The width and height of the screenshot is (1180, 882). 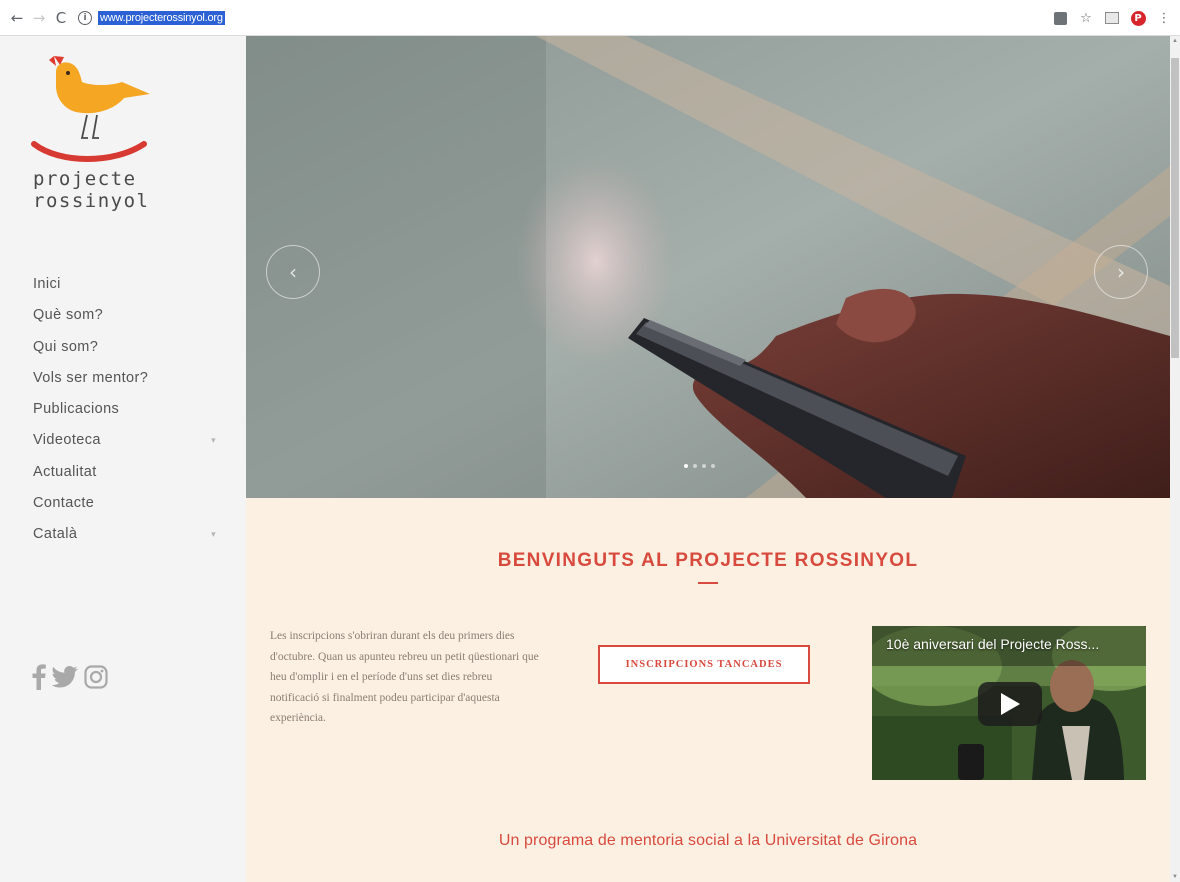 I want to click on registrations-closed-button: INSCRIPCIONS TANCADES, so click(x=704, y=664).